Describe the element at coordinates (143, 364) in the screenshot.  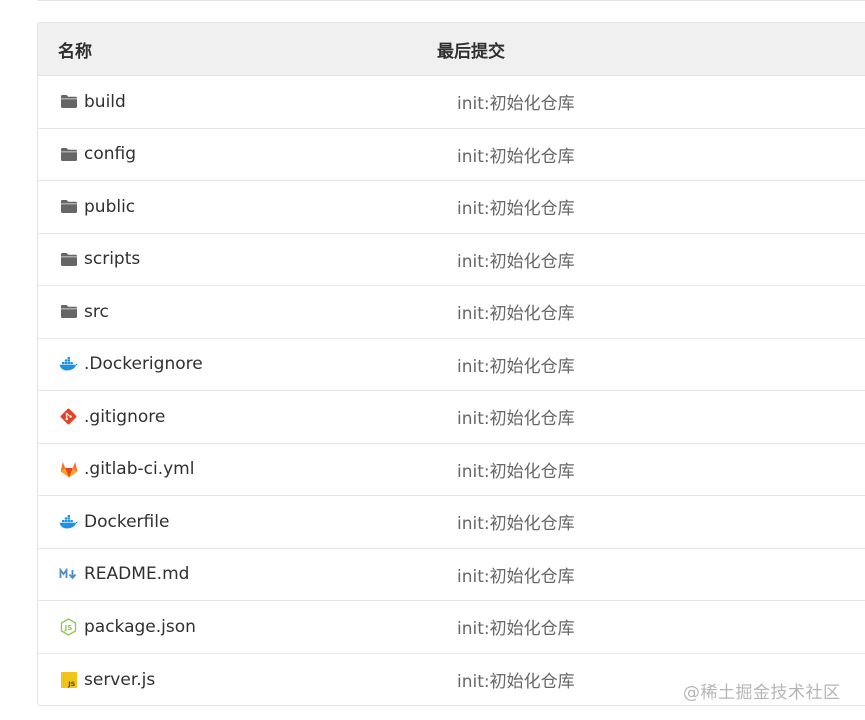
I see `file-link: .Dockerignore` at that location.